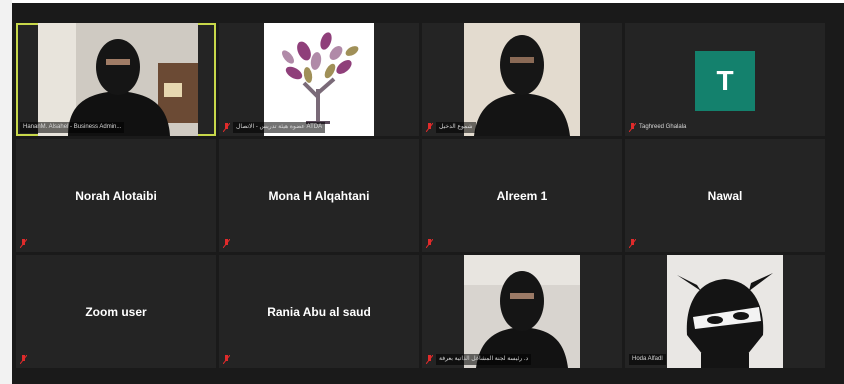 This screenshot has height=384, width=844. What do you see at coordinates (663, 127) in the screenshot?
I see `participant-name: Taghreed Ghalala` at bounding box center [663, 127].